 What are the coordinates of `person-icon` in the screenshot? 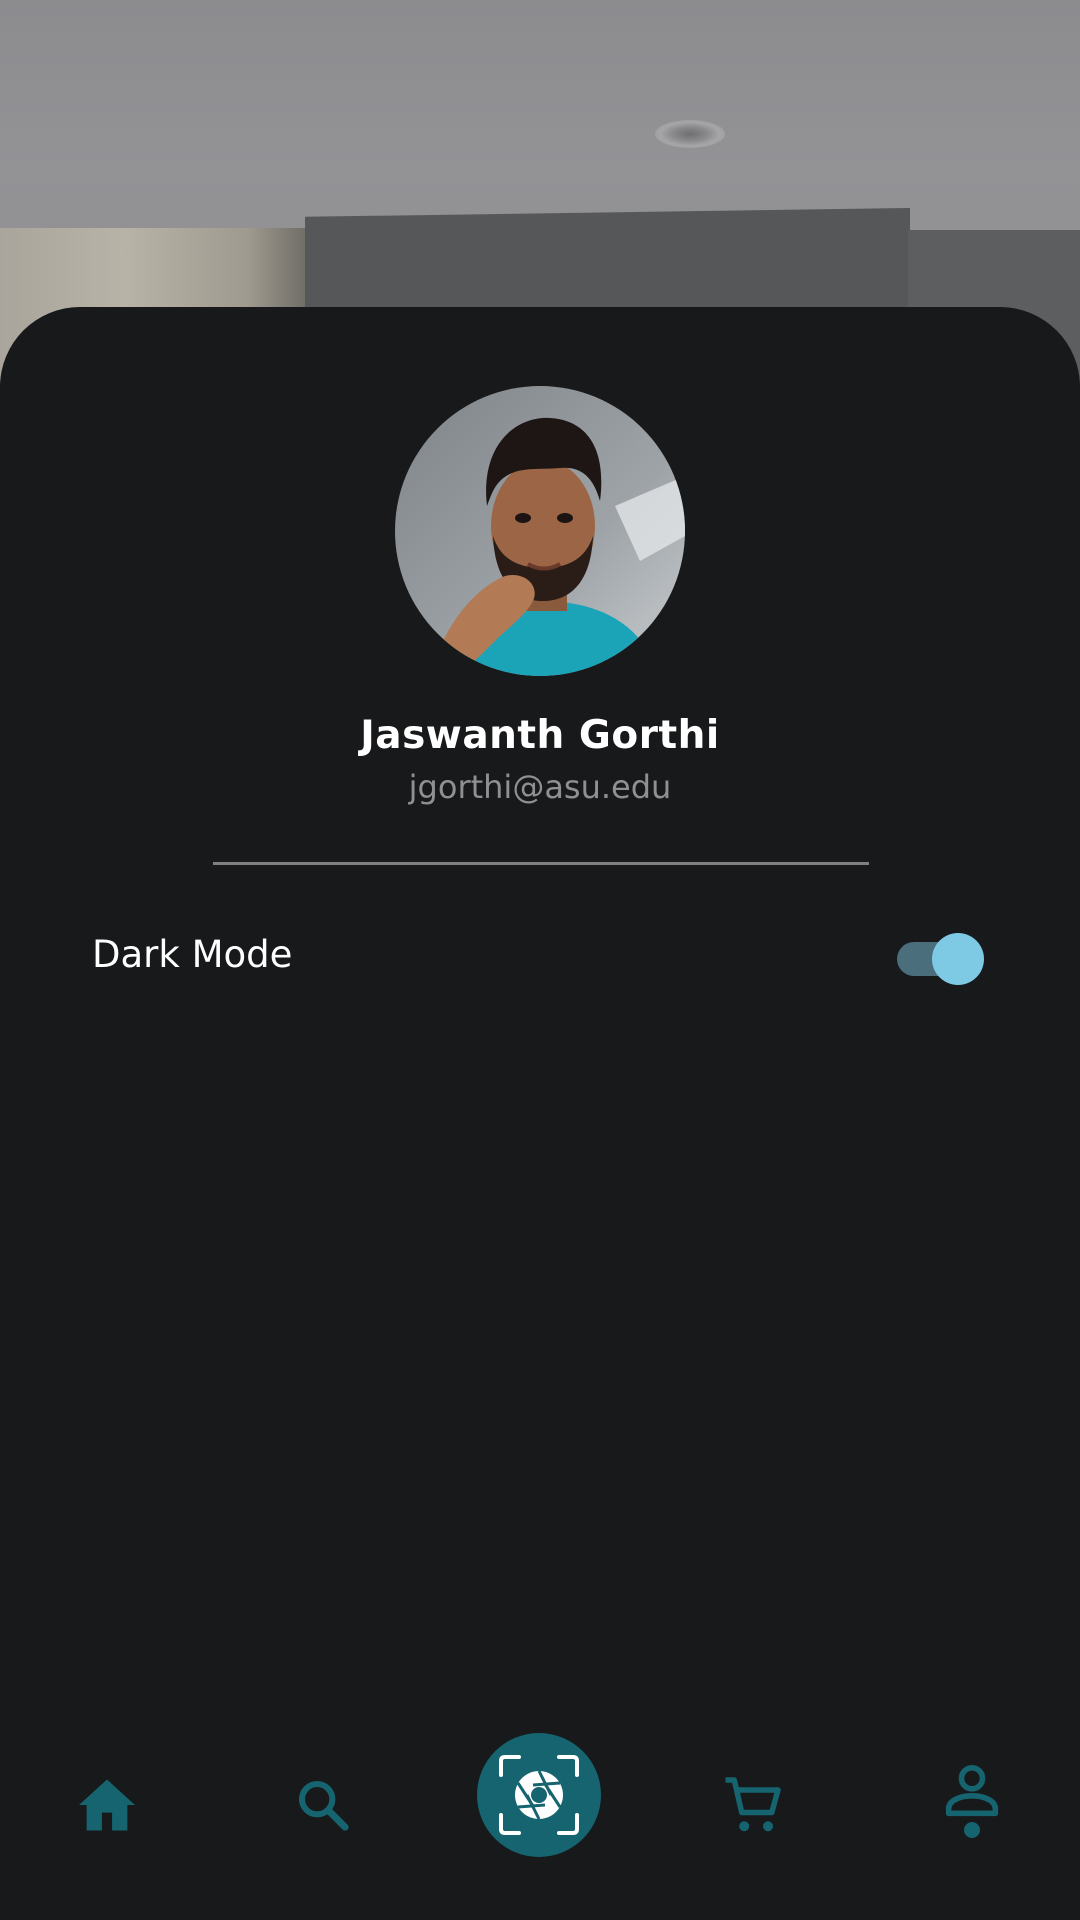 It's located at (972, 1791).